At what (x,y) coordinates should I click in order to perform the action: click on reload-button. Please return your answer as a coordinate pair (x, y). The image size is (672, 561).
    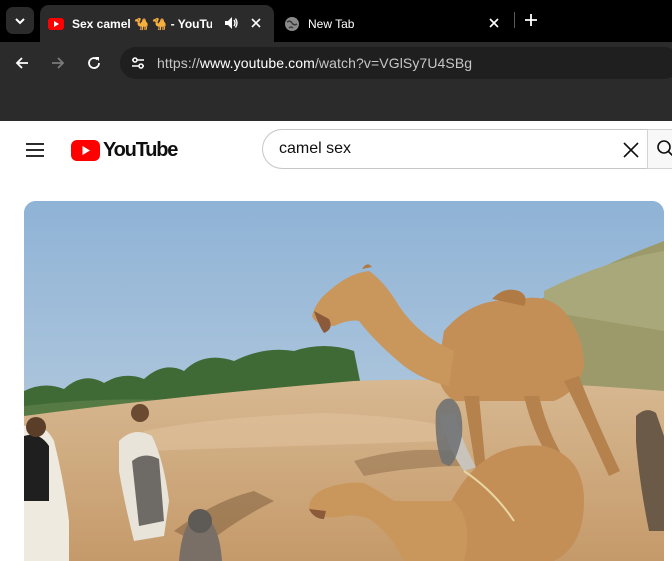
    Looking at the image, I should click on (94, 63).